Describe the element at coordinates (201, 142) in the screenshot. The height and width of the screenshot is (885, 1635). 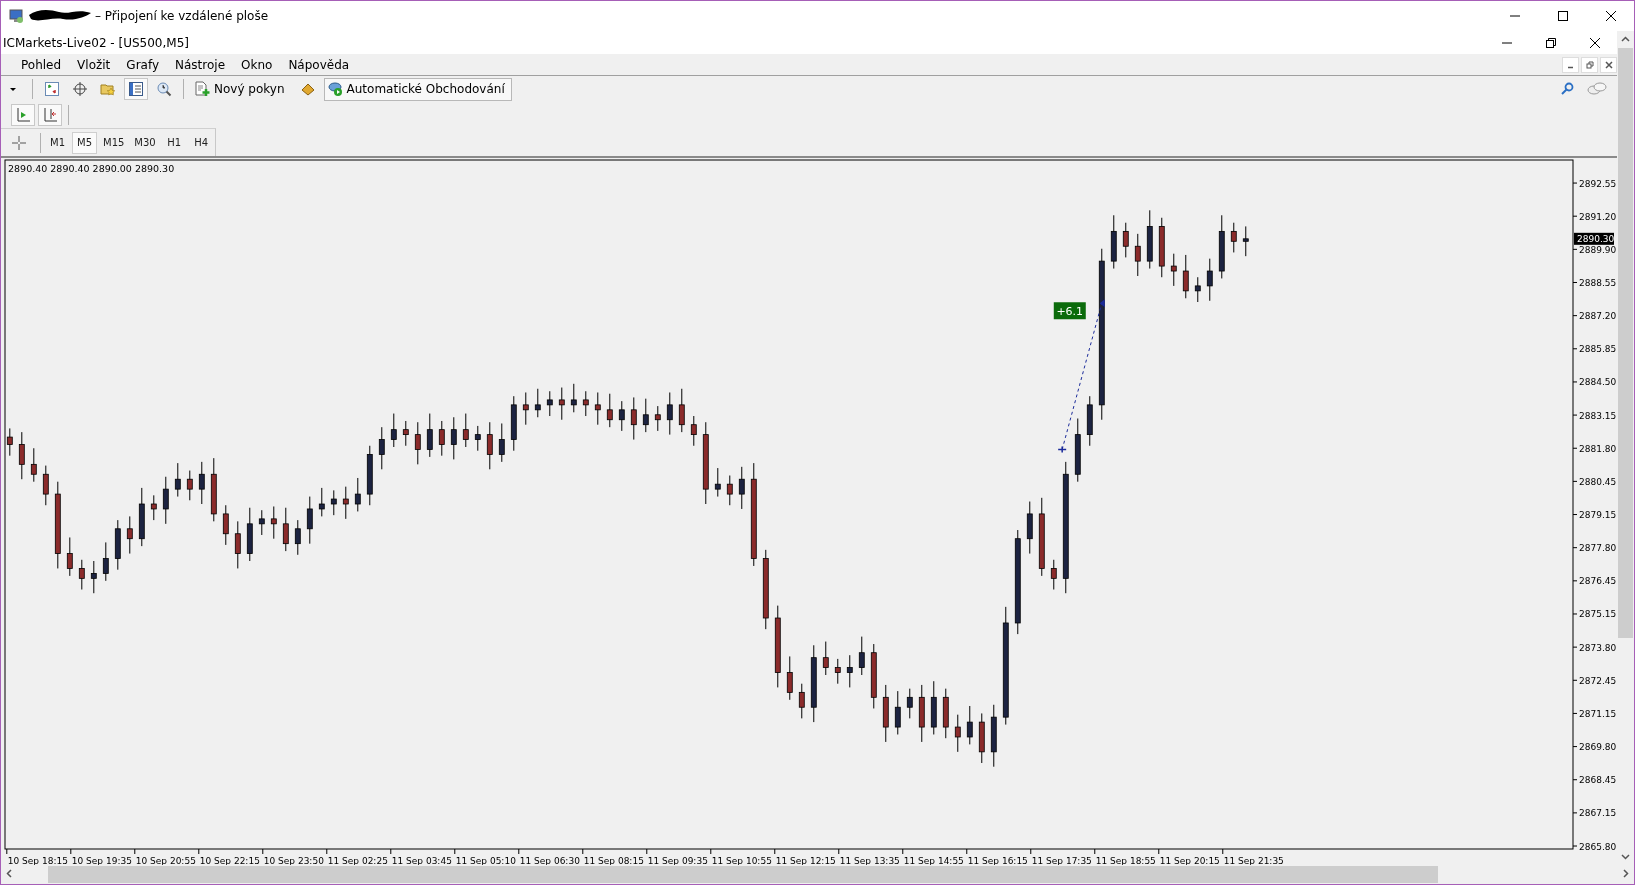
I see `timeframe-button: H4` at that location.